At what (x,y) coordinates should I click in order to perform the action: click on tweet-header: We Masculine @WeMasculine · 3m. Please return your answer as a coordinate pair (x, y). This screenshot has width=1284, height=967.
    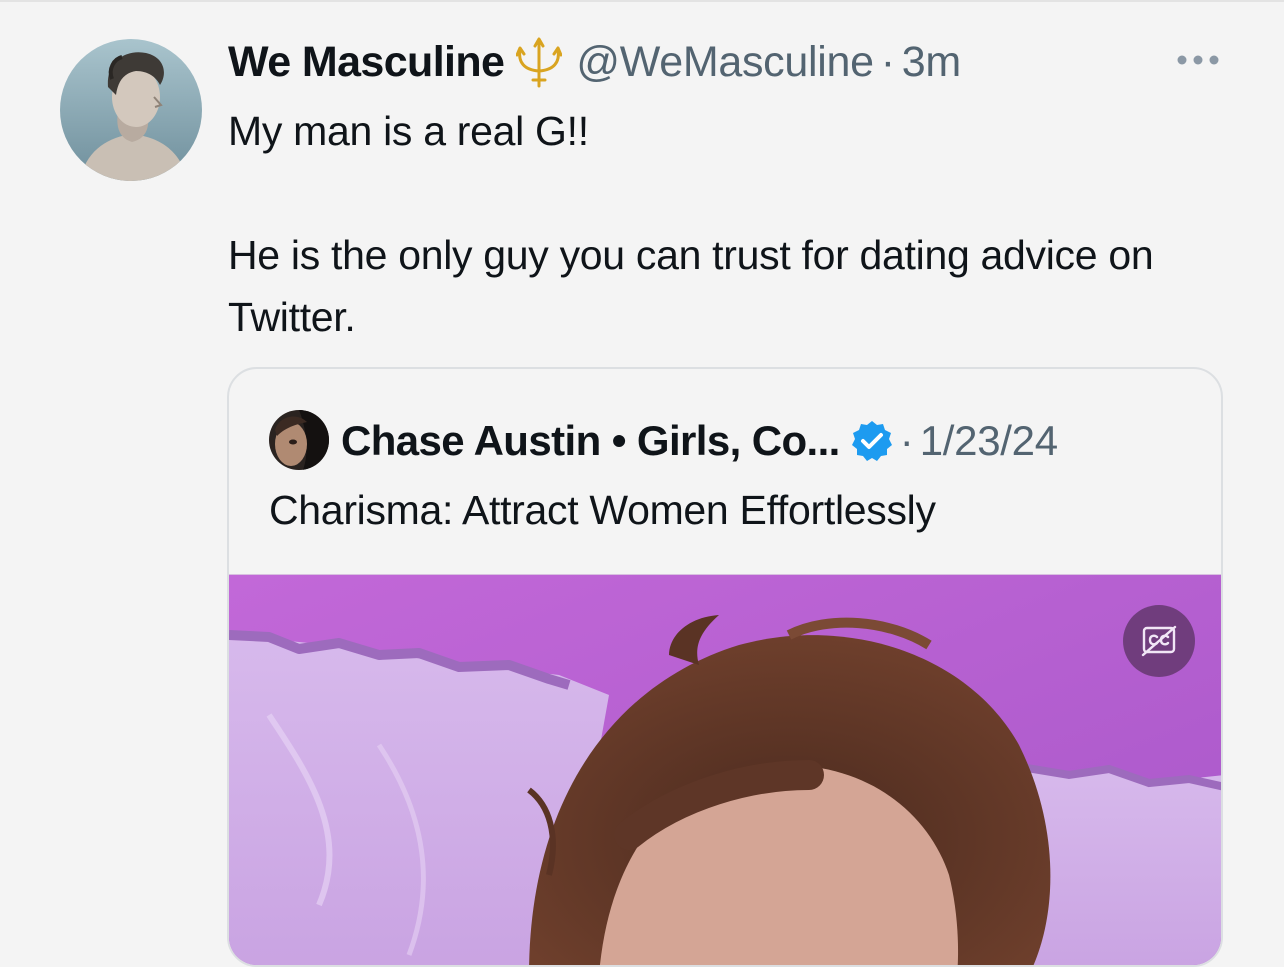
    Looking at the image, I should click on (594, 62).